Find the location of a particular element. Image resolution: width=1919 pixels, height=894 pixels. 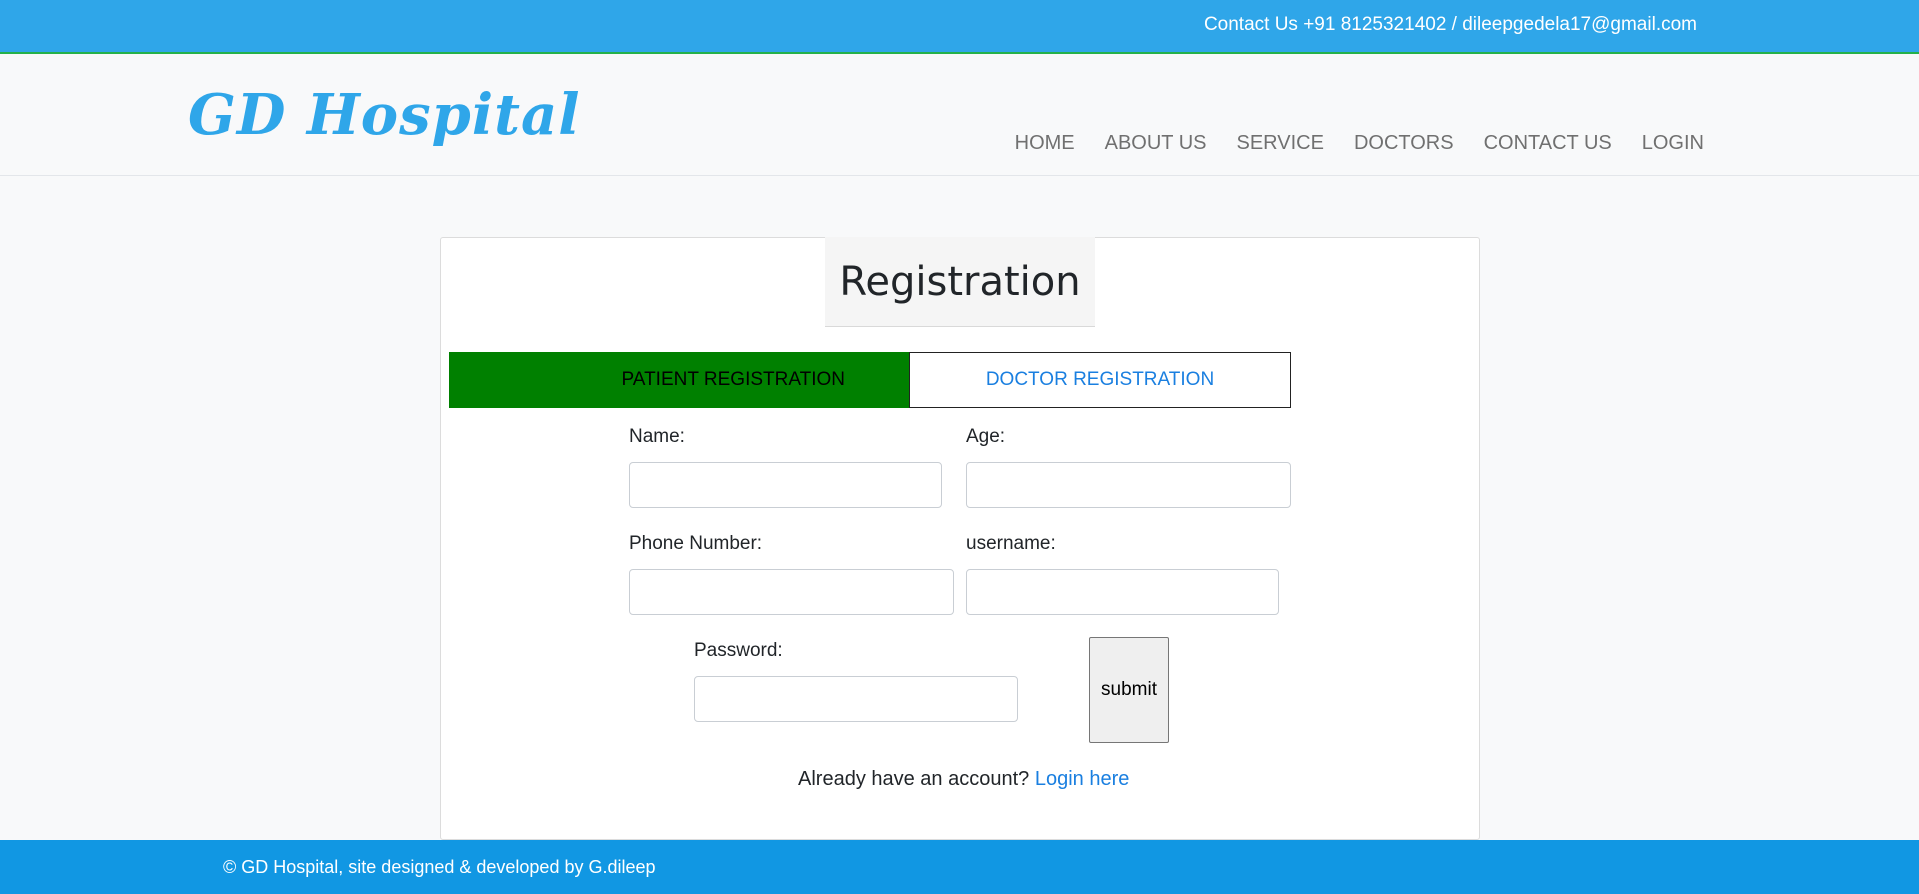

phone-label: Phone Number: is located at coordinates (696, 543).